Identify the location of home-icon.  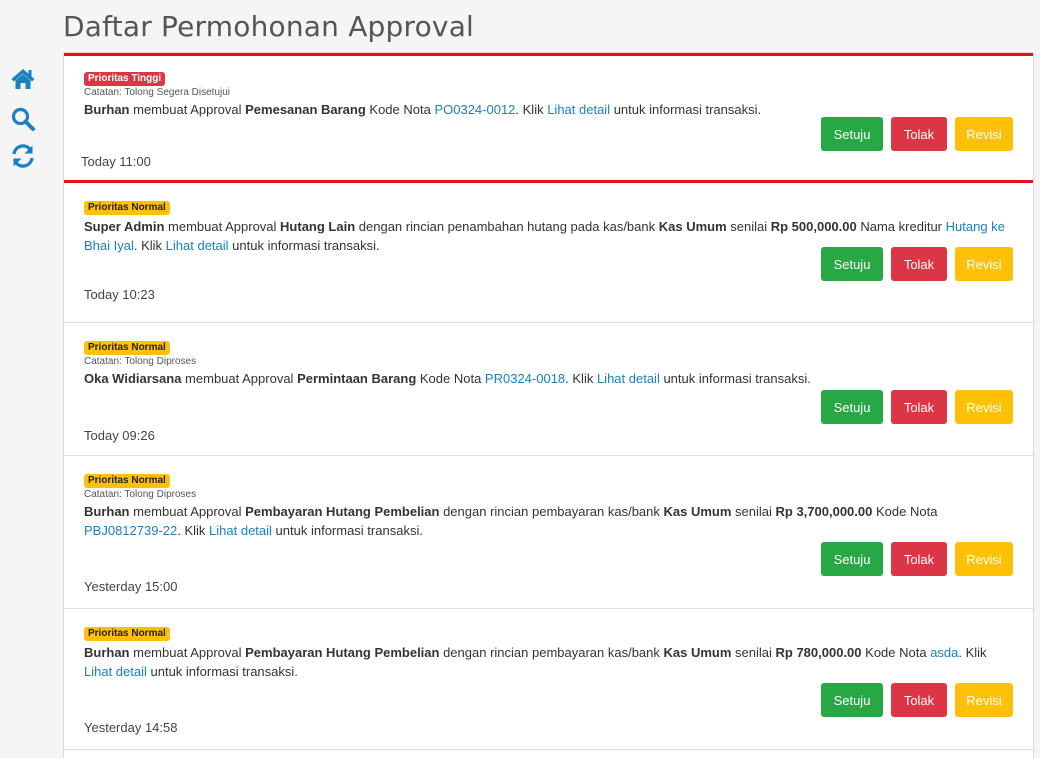
(23, 79).